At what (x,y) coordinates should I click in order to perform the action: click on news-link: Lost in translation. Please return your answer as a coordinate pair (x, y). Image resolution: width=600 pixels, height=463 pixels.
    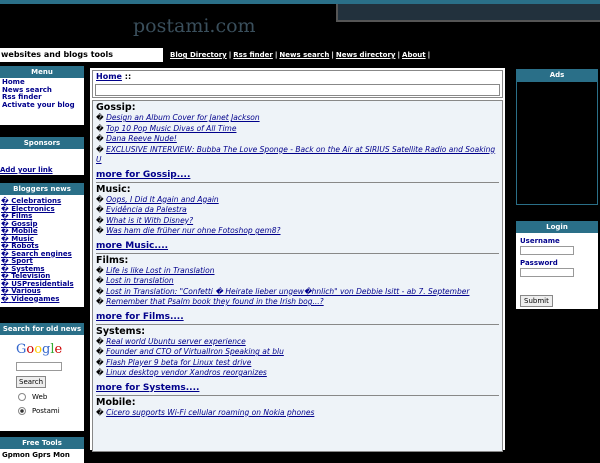
    Looking at the image, I should click on (140, 280).